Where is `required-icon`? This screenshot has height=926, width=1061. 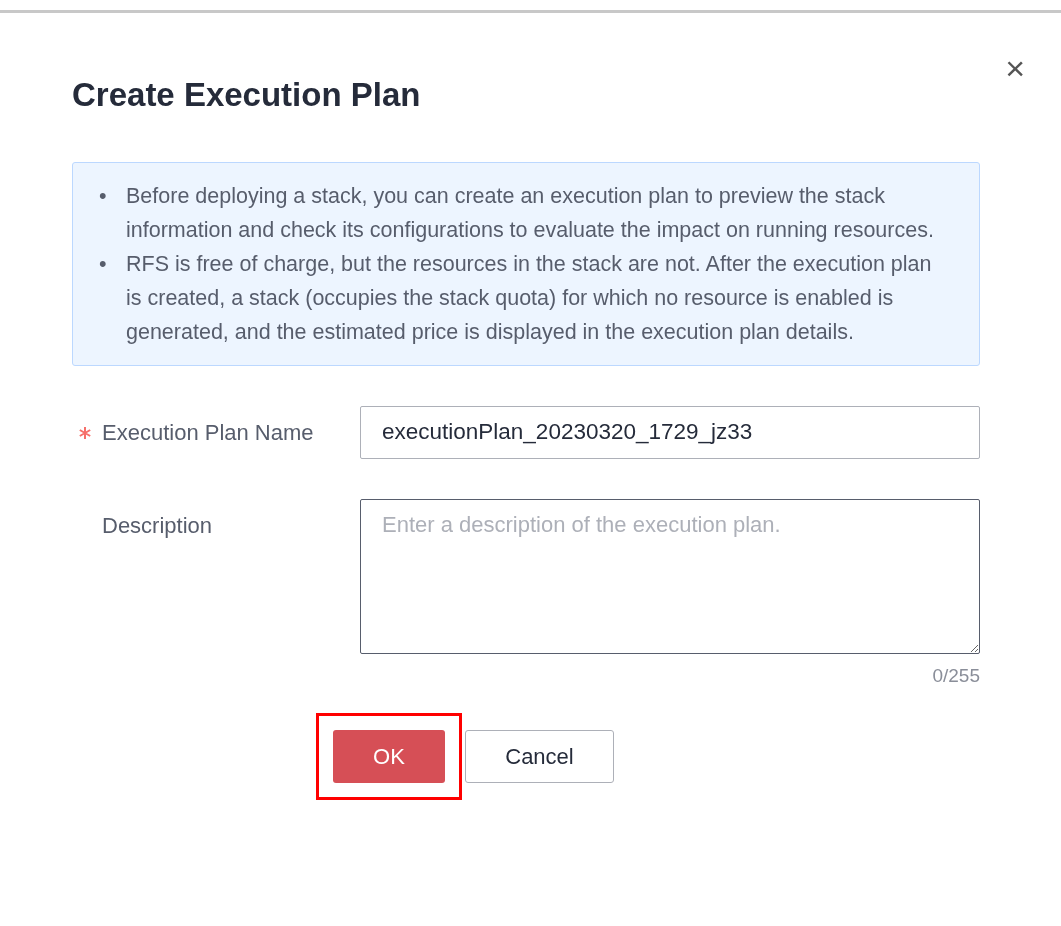
required-icon is located at coordinates (85, 432).